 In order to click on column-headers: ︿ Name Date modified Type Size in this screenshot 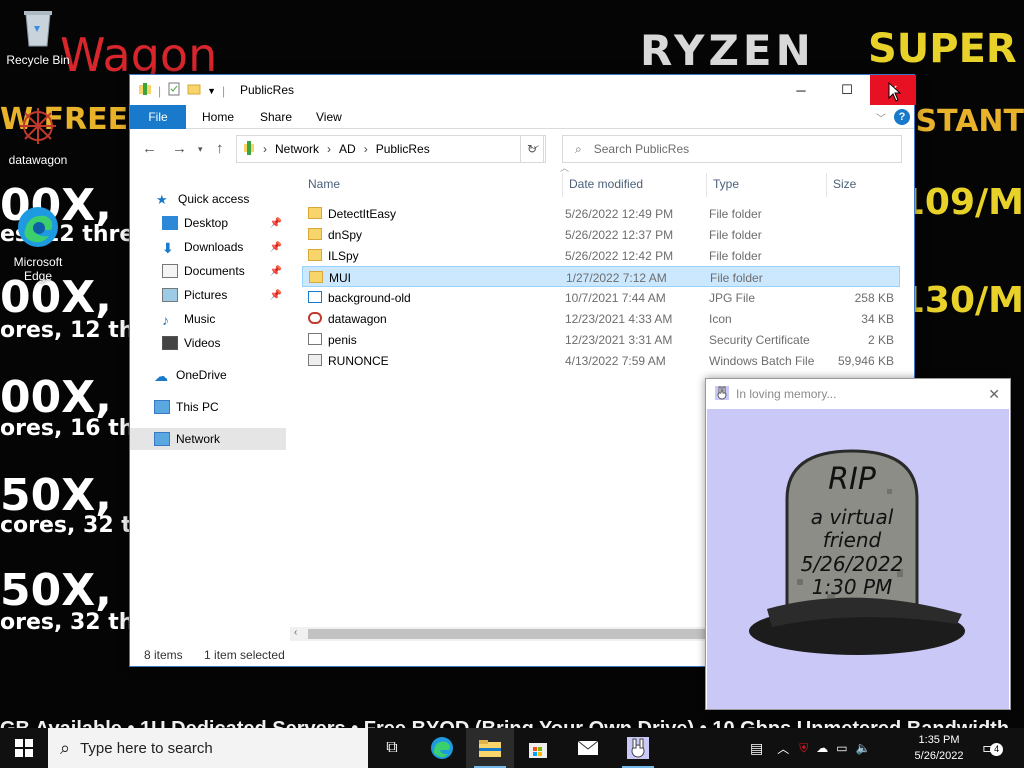, I will do `click(602, 180)`.